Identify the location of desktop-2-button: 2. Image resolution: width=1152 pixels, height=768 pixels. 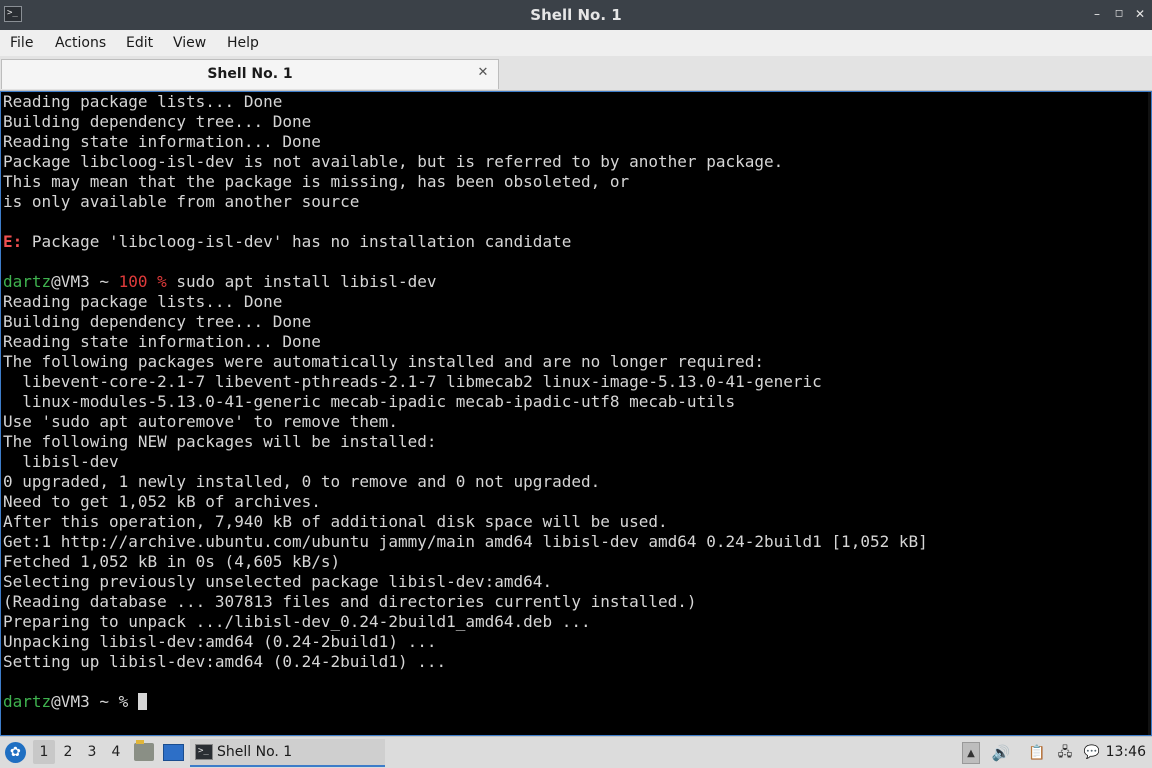
(68, 752).